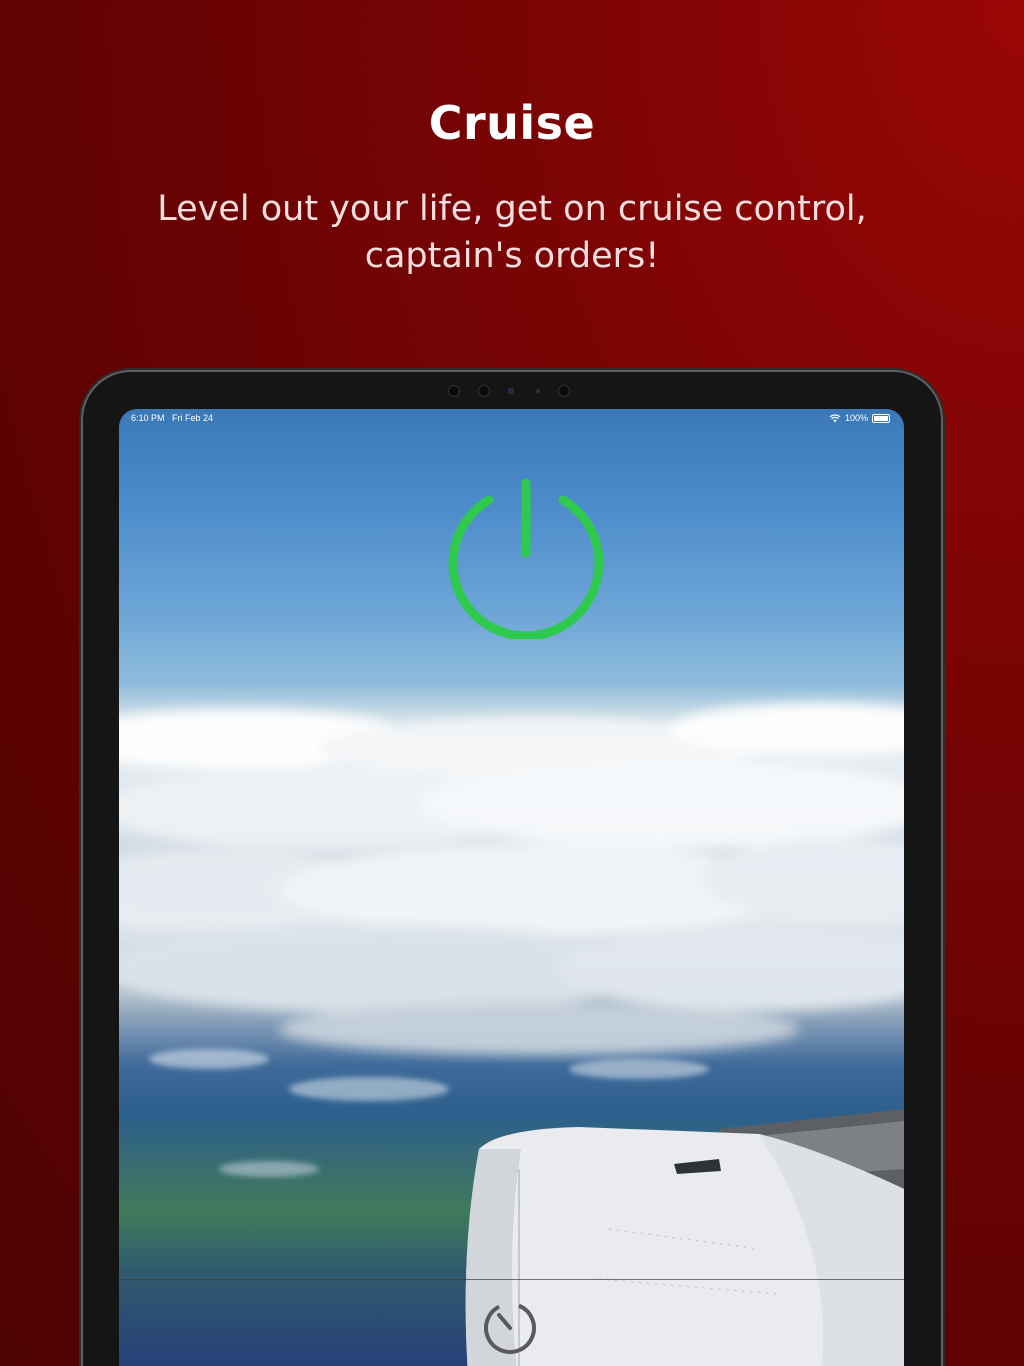  I want to click on camera-lens, so click(511, 391).